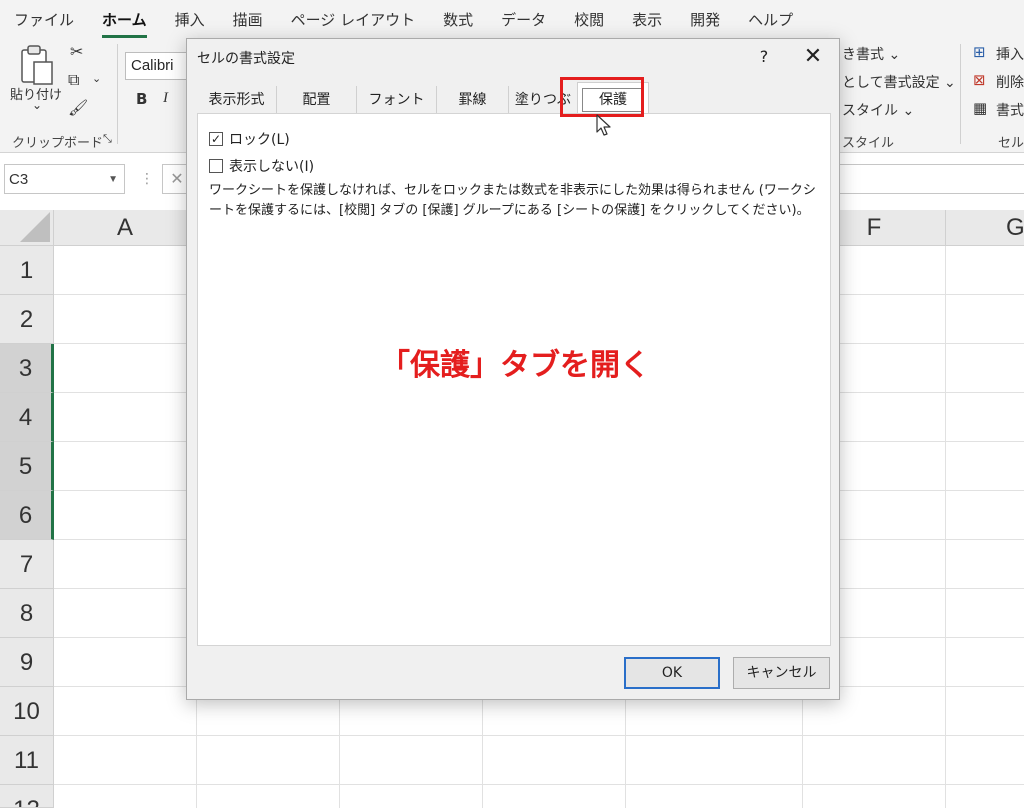 The height and width of the screenshot is (808, 1024). Describe the element at coordinates (602, 97) in the screenshot. I see `protection-tab-highlight` at that location.